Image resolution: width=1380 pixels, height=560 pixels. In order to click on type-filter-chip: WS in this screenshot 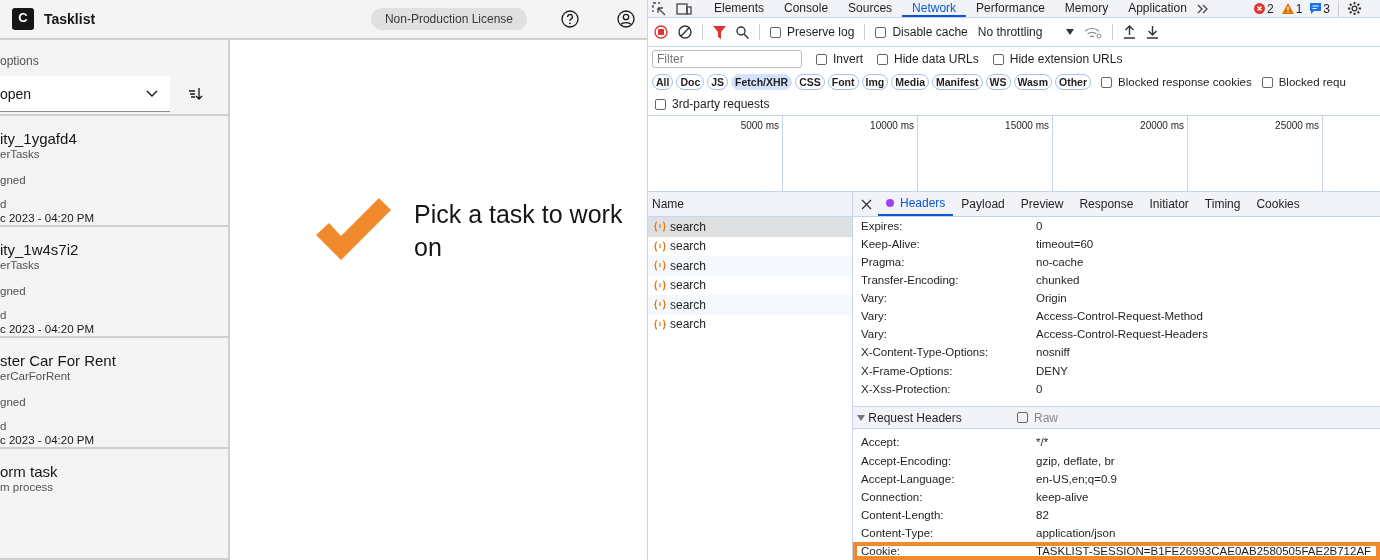, I will do `click(998, 82)`.